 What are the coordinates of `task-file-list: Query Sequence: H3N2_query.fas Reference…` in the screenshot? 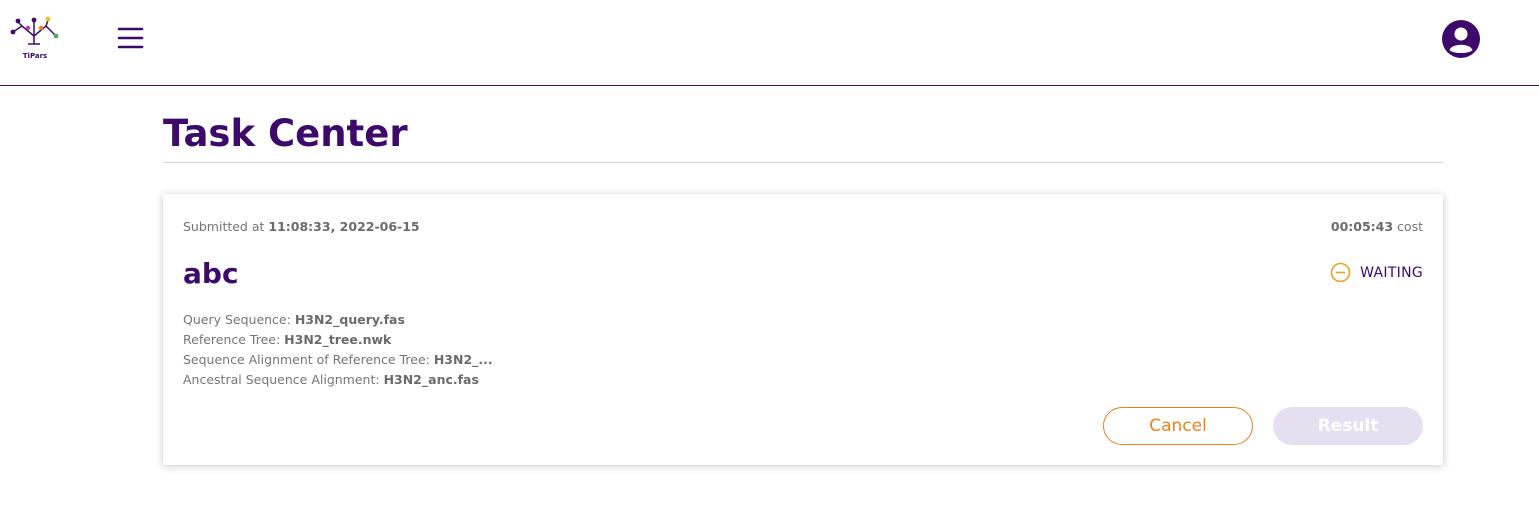 It's located at (338, 350).